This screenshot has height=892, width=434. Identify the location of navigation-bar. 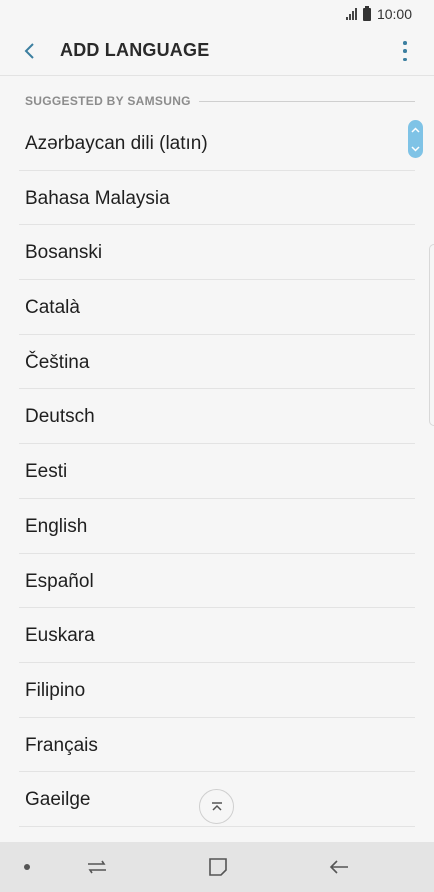
(217, 867).